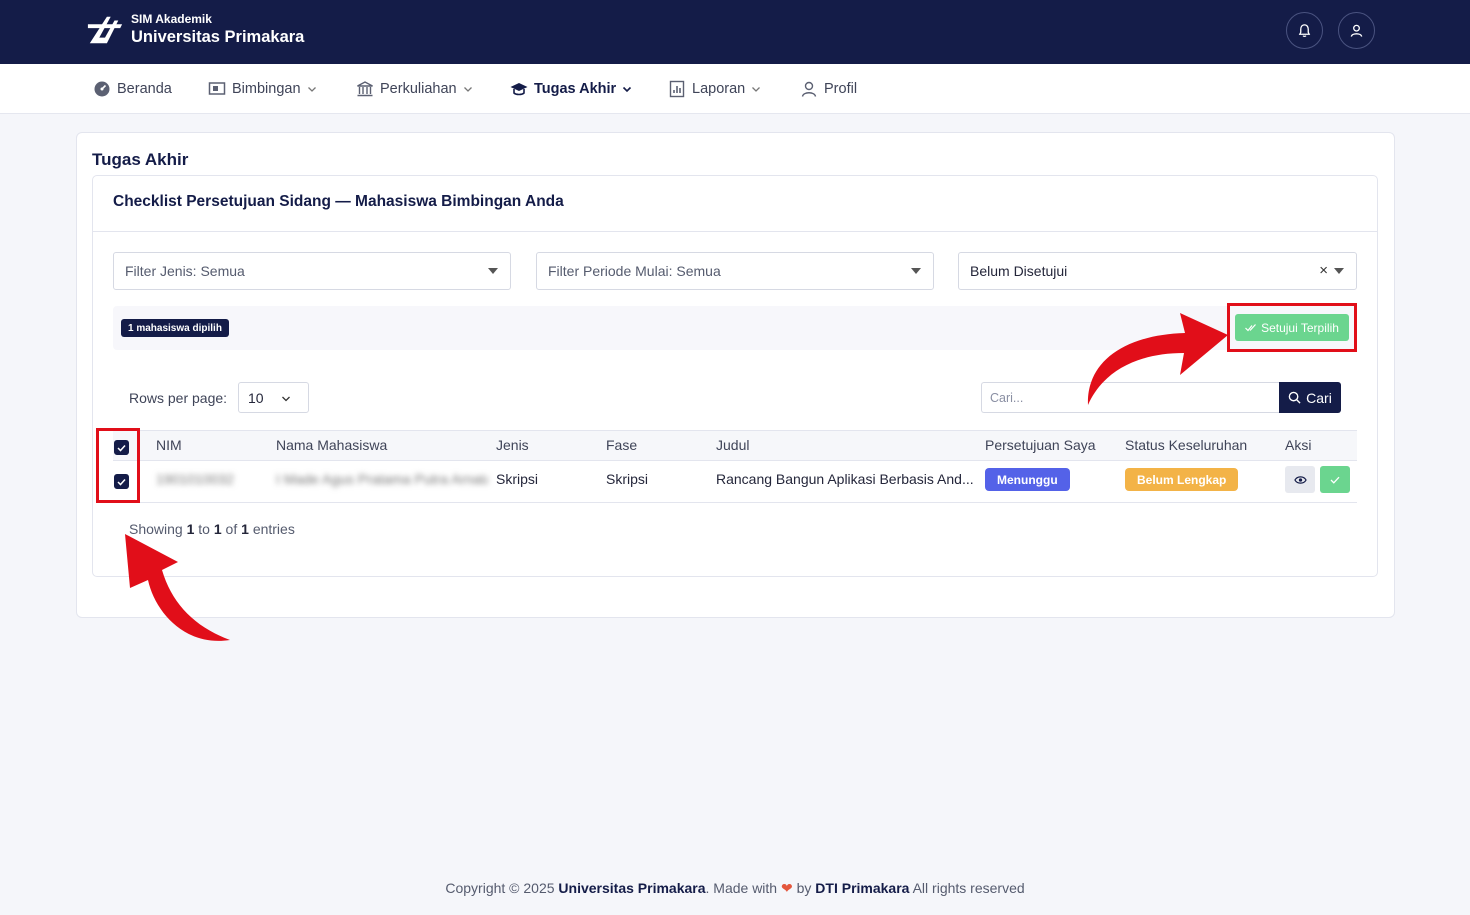 The image size is (1470, 915). What do you see at coordinates (1027, 479) in the screenshot?
I see `approval-status-badge: Menunggu` at bounding box center [1027, 479].